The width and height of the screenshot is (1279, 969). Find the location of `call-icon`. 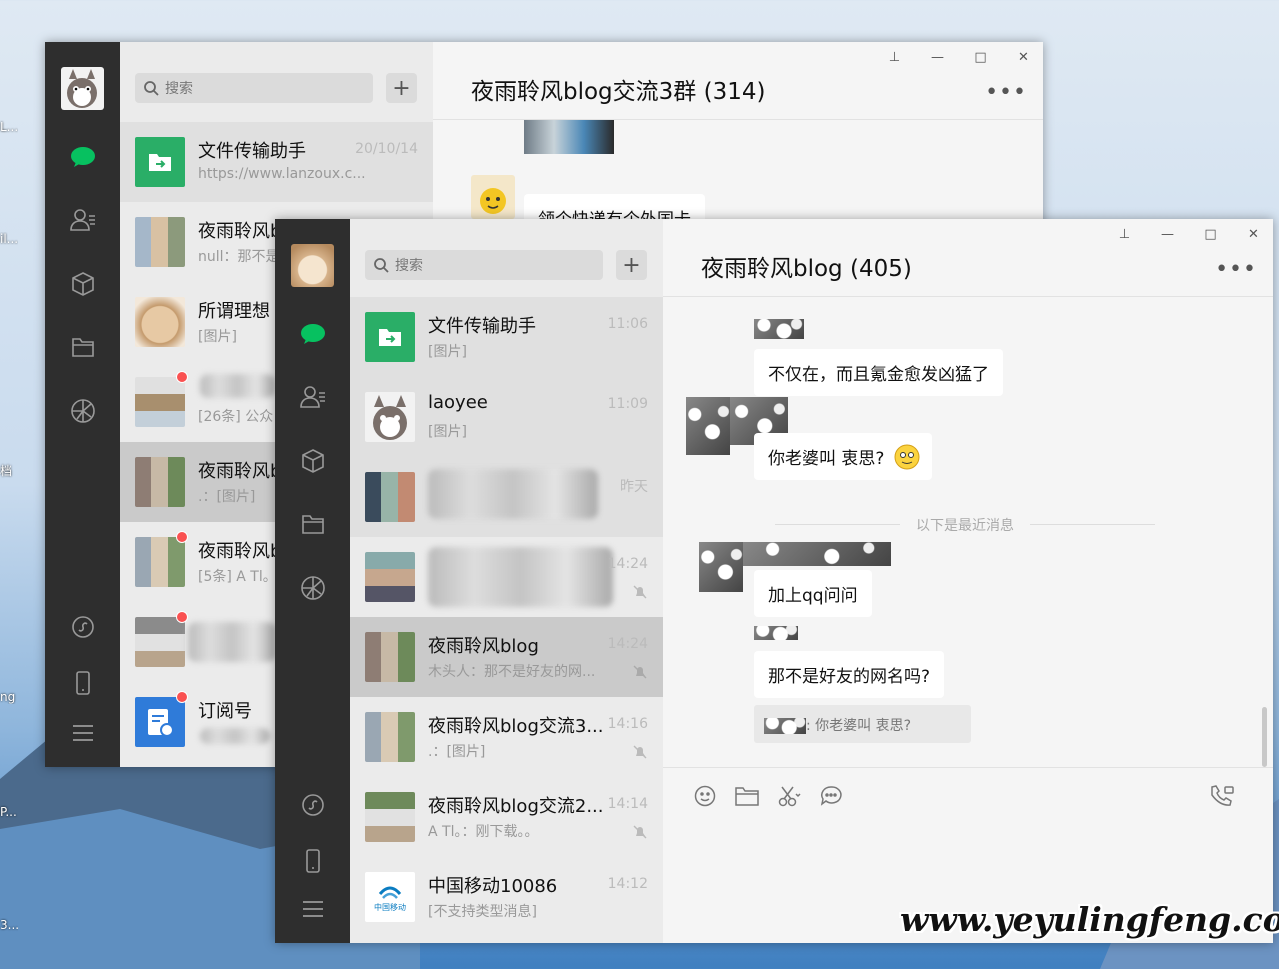

call-icon is located at coordinates (1222, 796).